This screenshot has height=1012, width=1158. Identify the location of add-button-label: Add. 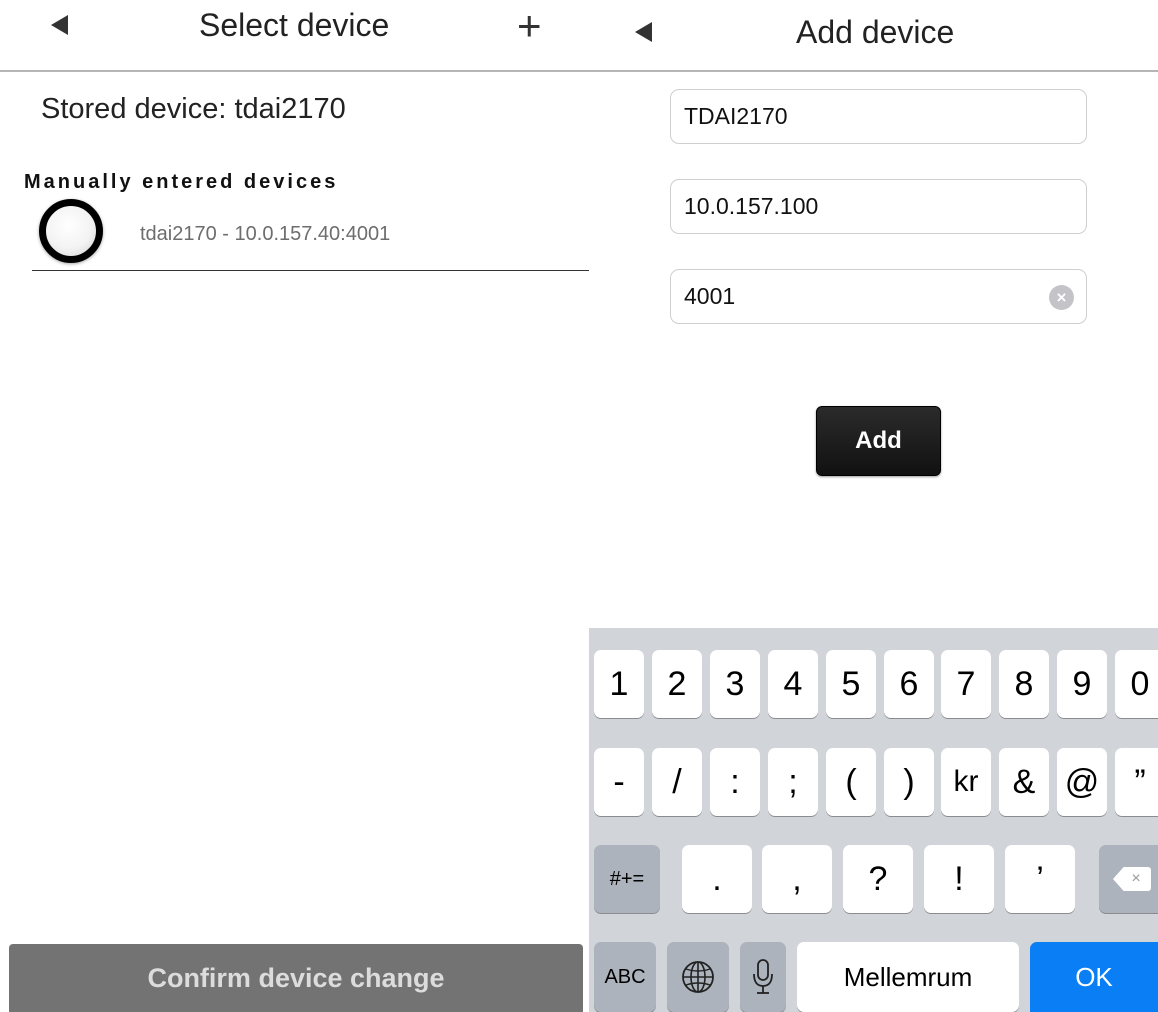
(878, 440).